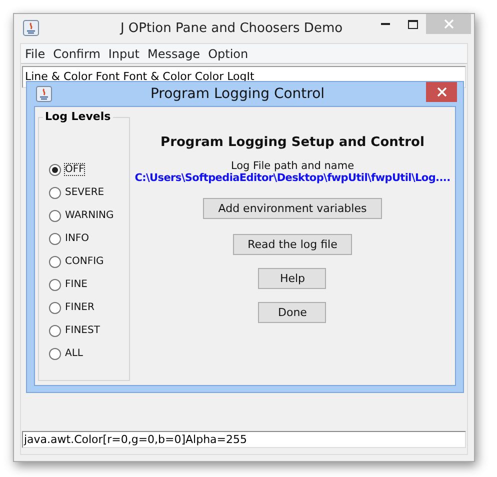  Describe the element at coordinates (292, 278) in the screenshot. I see `help-button: Help` at that location.